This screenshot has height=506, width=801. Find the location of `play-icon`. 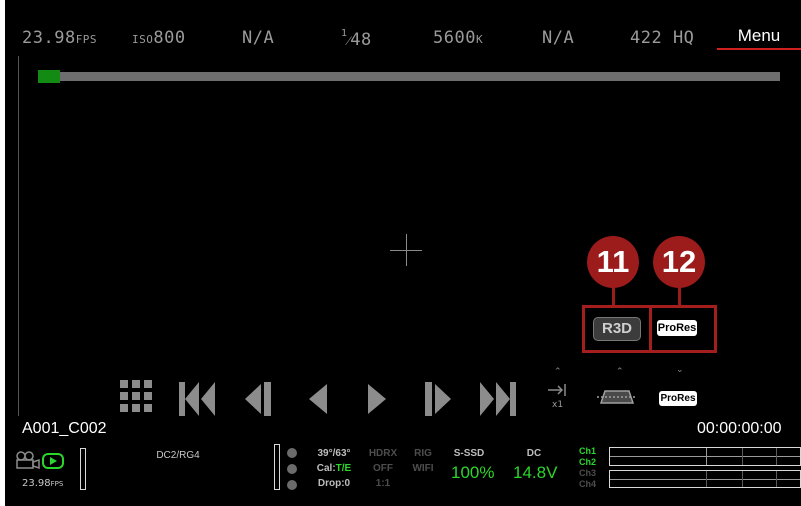

play-icon is located at coordinates (378, 399).